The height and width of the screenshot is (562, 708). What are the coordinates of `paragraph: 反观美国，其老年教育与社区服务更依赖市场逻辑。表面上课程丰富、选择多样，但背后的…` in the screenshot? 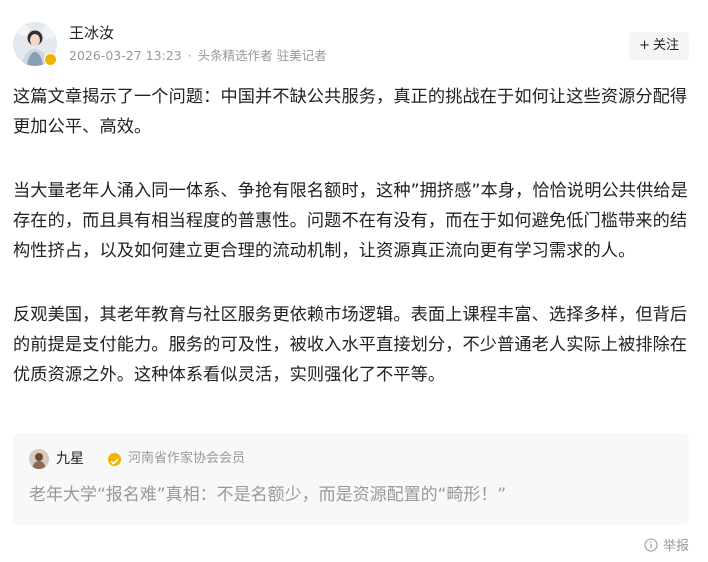 It's located at (350, 345).